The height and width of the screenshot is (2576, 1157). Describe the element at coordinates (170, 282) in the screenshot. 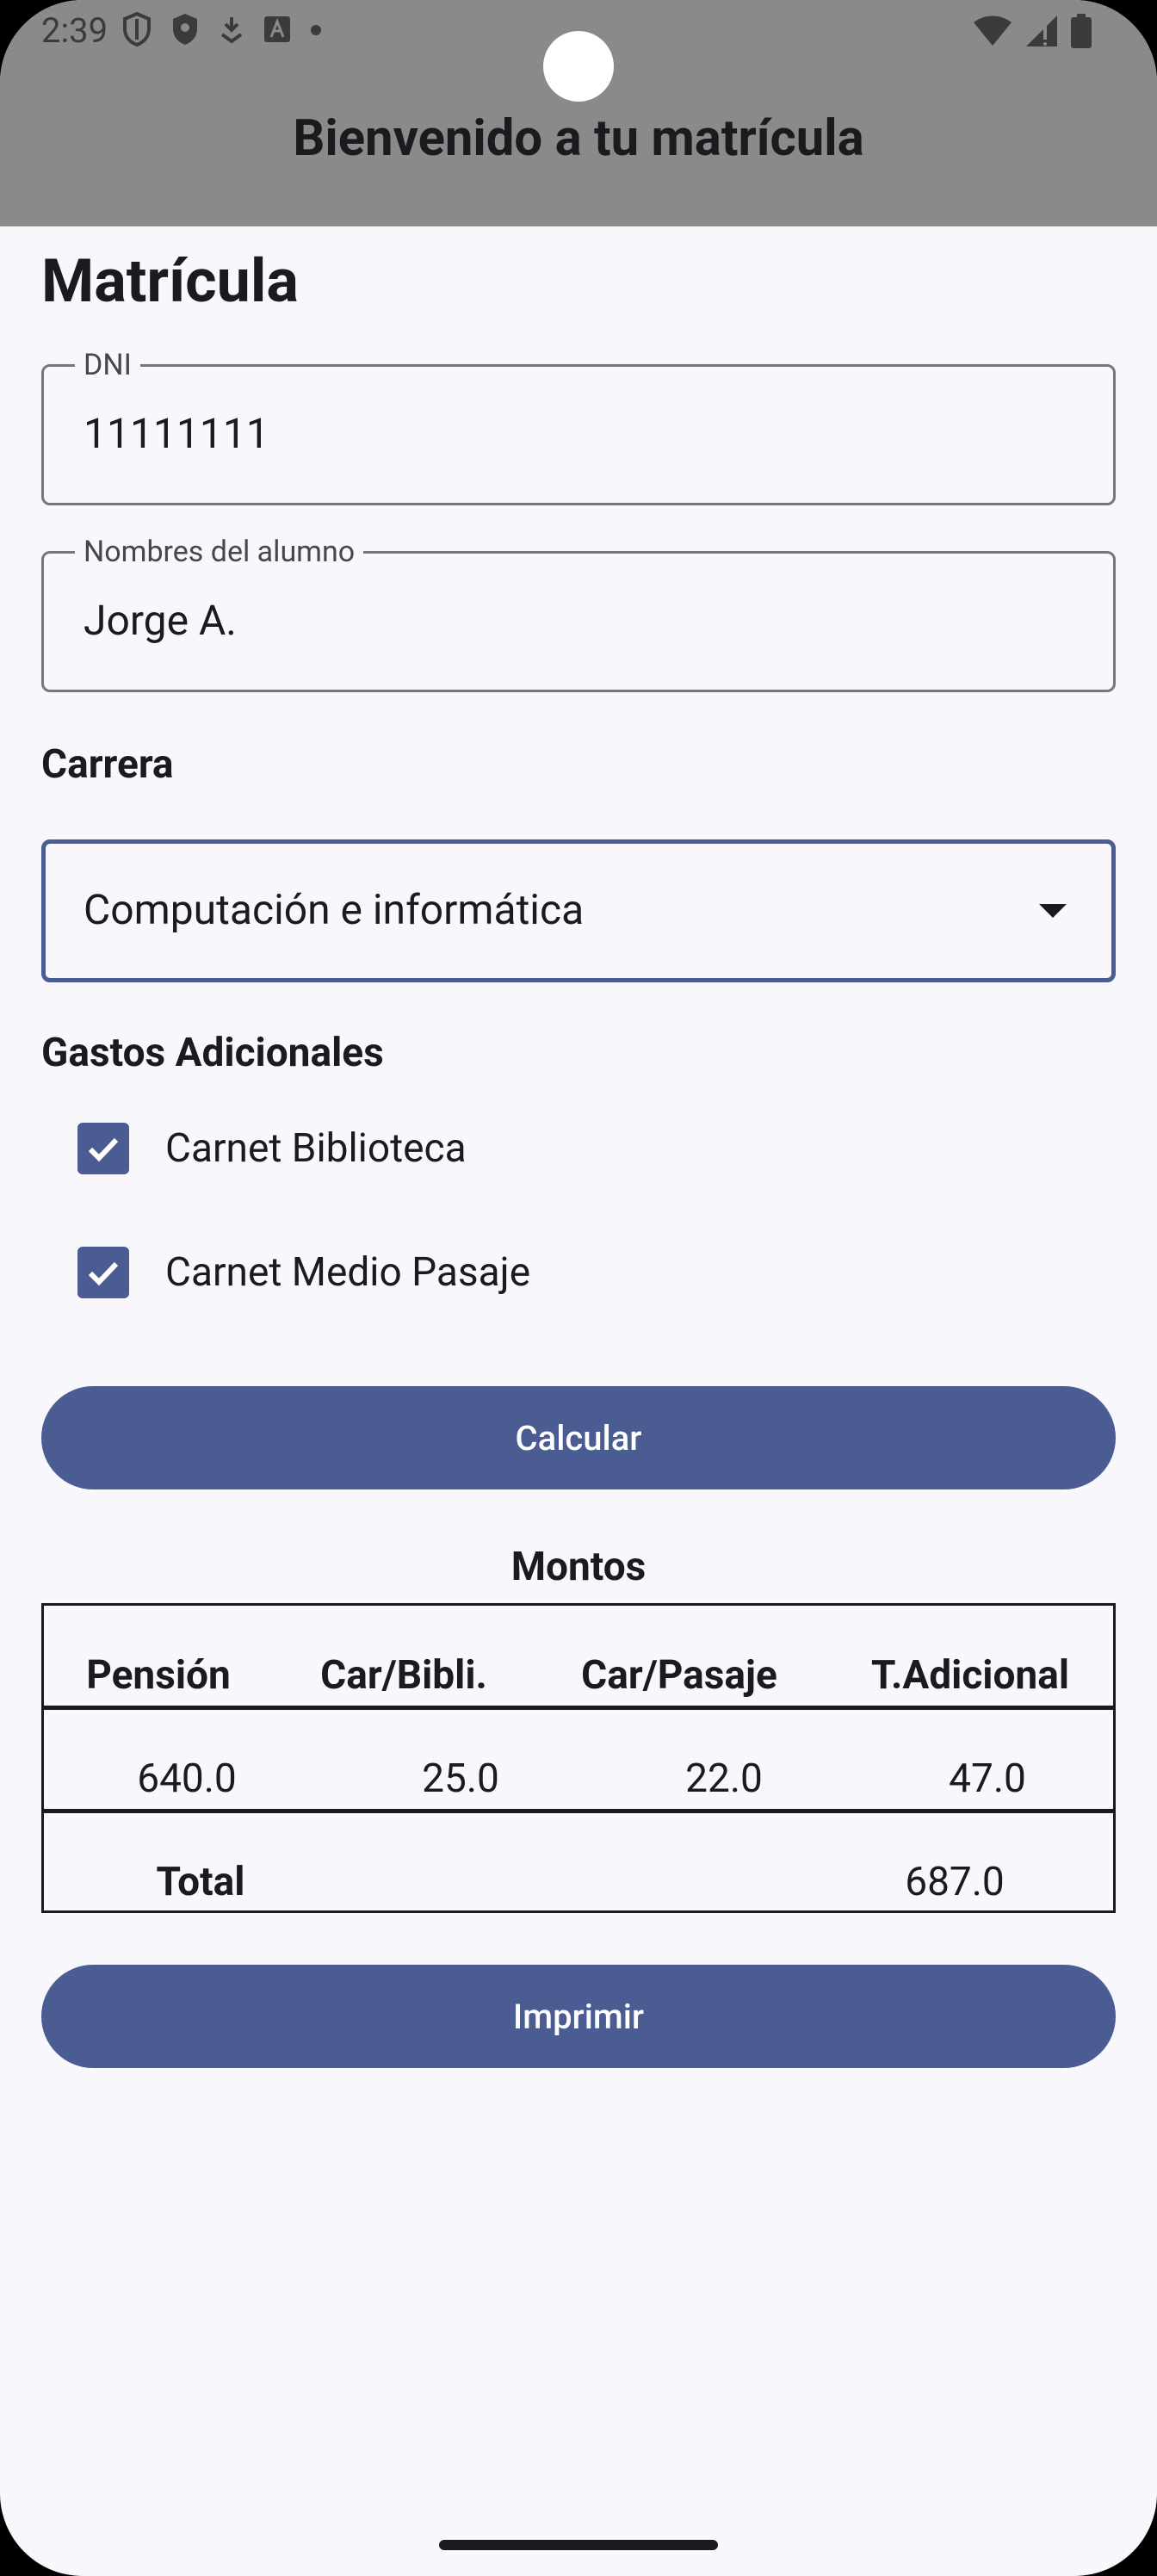

I see `page-title: Matrícula` at that location.